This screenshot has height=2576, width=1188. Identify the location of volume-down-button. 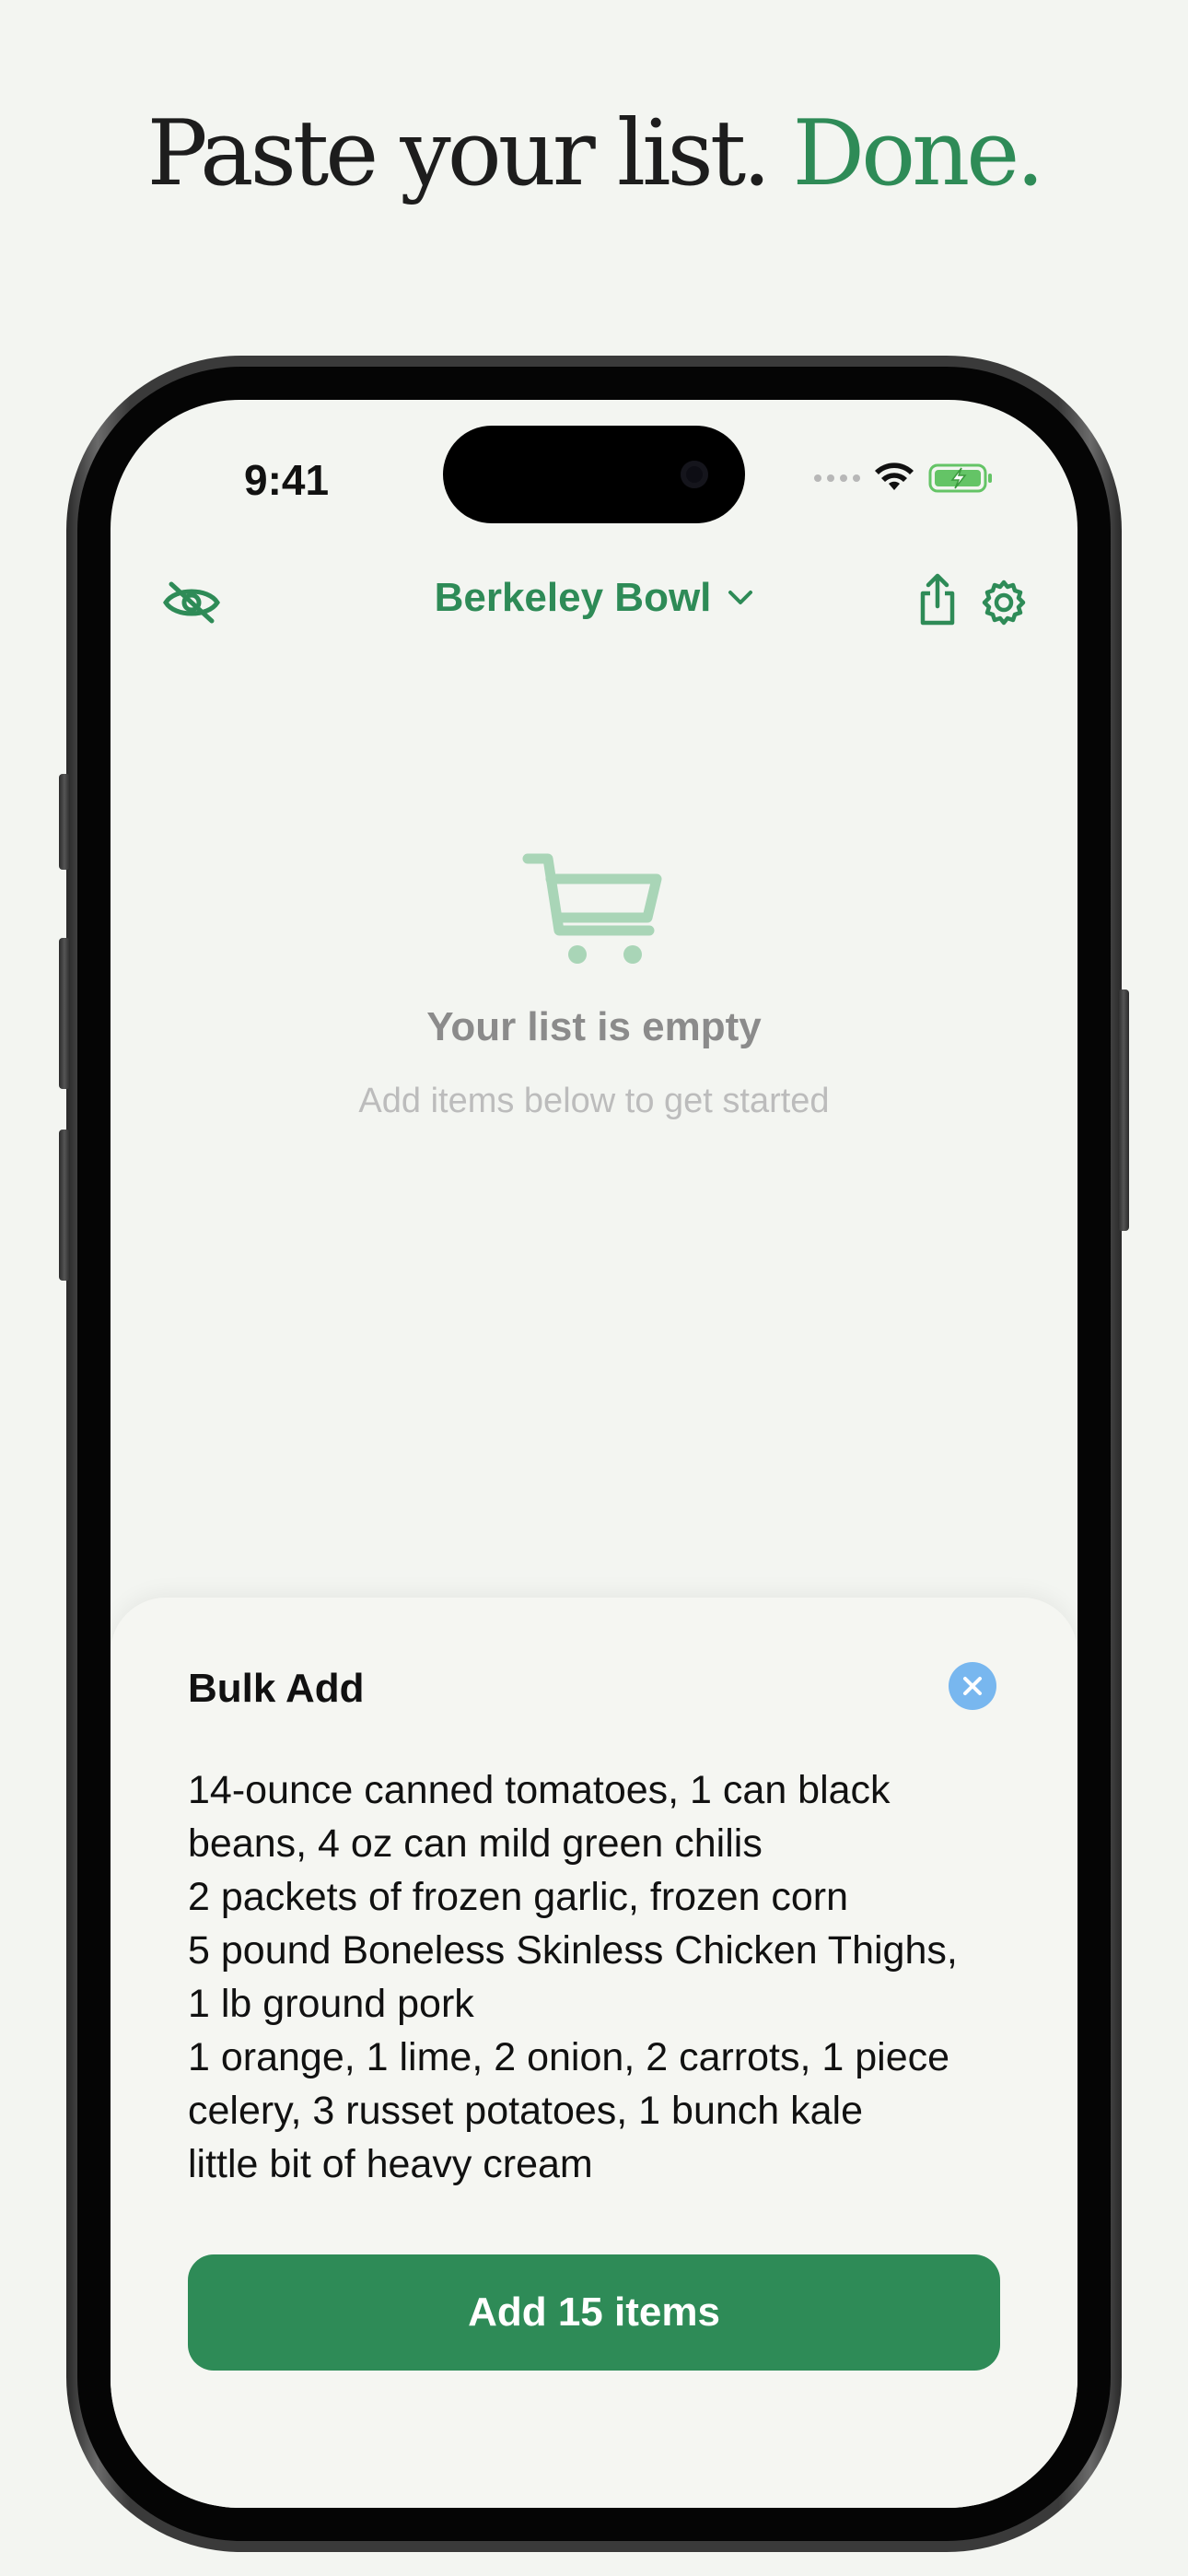
(64, 1205).